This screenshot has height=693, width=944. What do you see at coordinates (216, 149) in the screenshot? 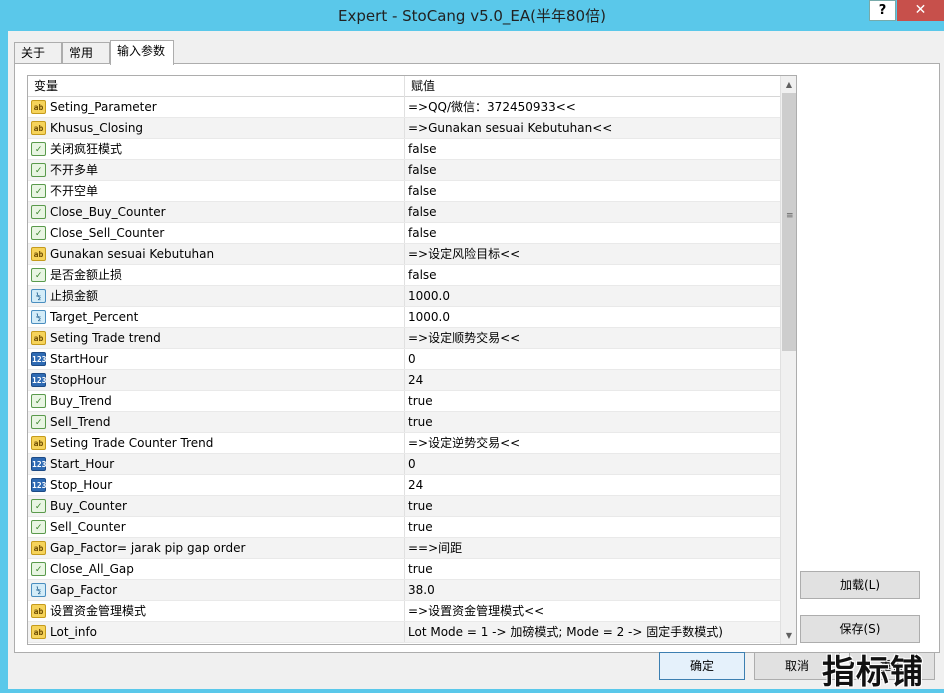
I see `parameter-name-cell: ✓ 关闭疯狂模式` at bounding box center [216, 149].